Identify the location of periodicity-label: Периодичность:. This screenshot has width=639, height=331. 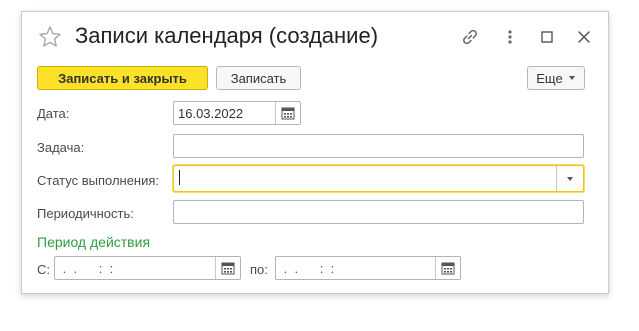
(85, 213).